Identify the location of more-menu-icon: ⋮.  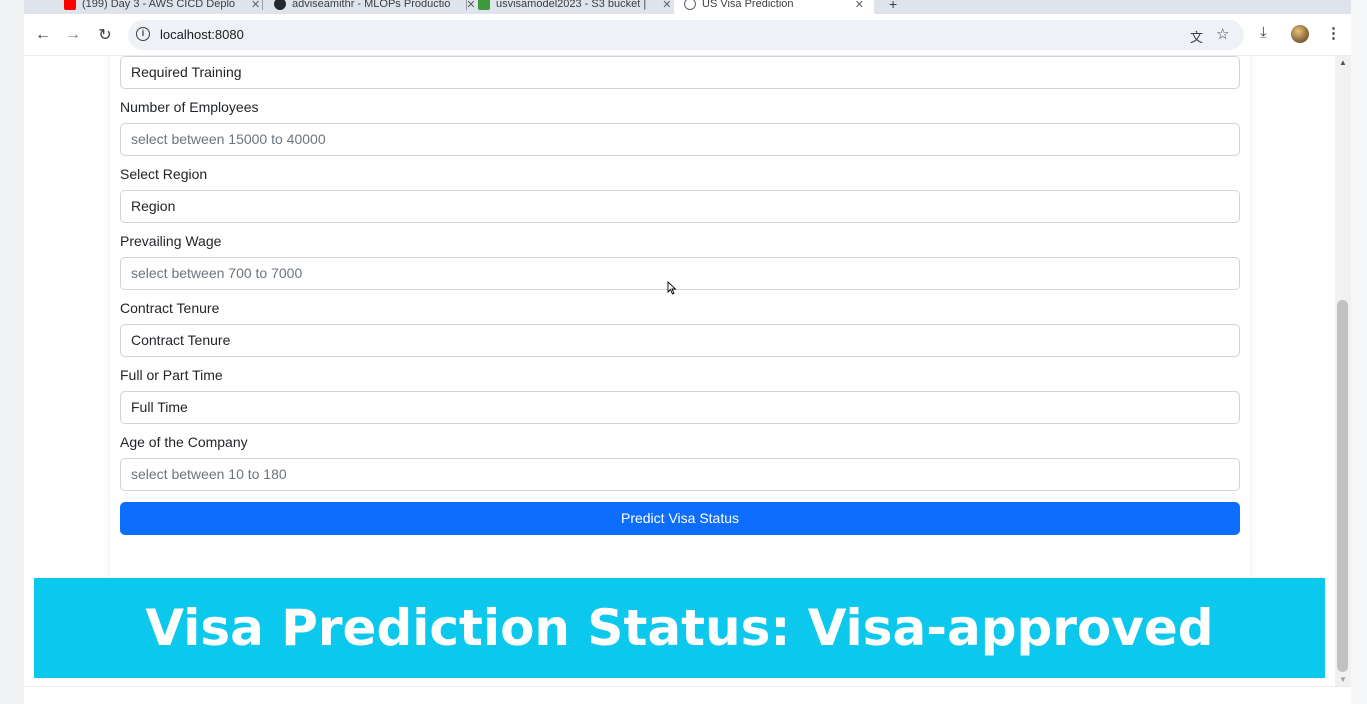
(1333, 33).